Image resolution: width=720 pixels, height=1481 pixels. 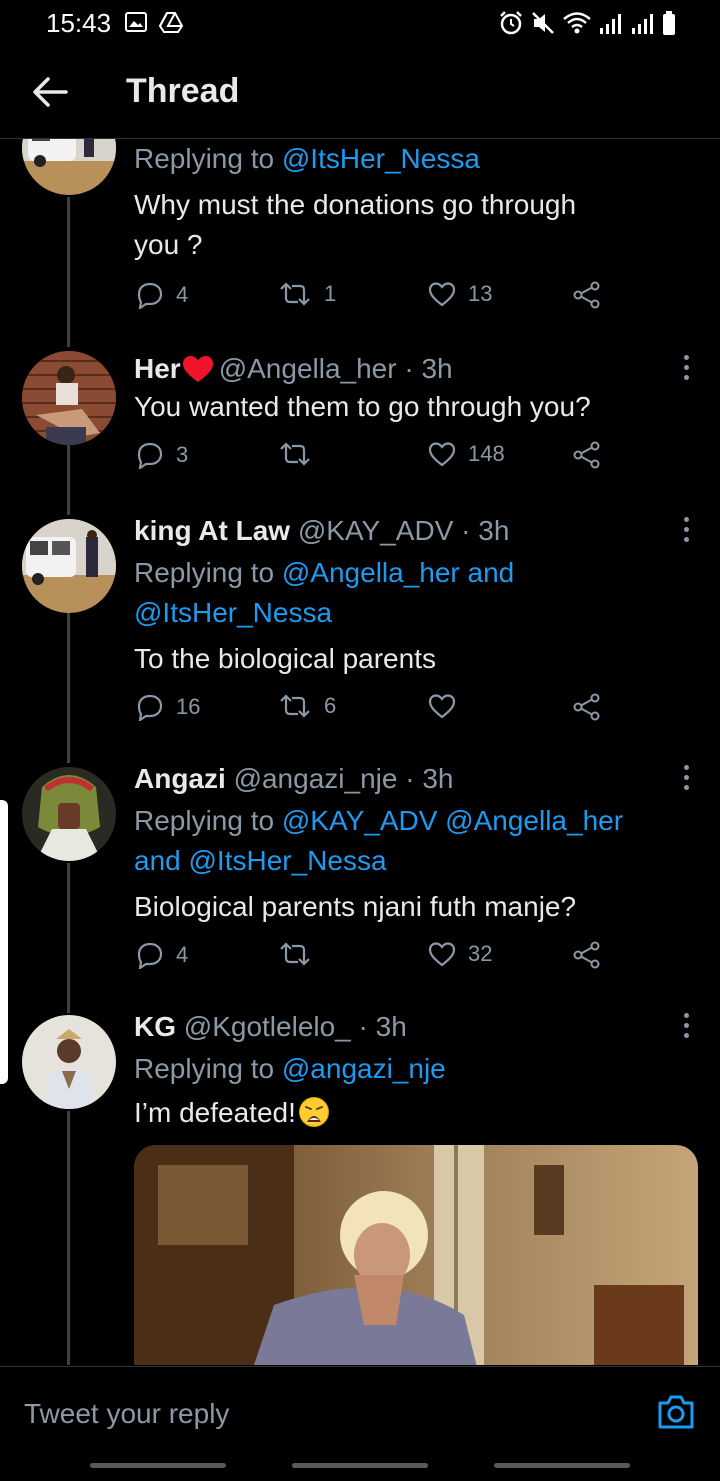 What do you see at coordinates (416, 1255) in the screenshot?
I see `gif-image` at bounding box center [416, 1255].